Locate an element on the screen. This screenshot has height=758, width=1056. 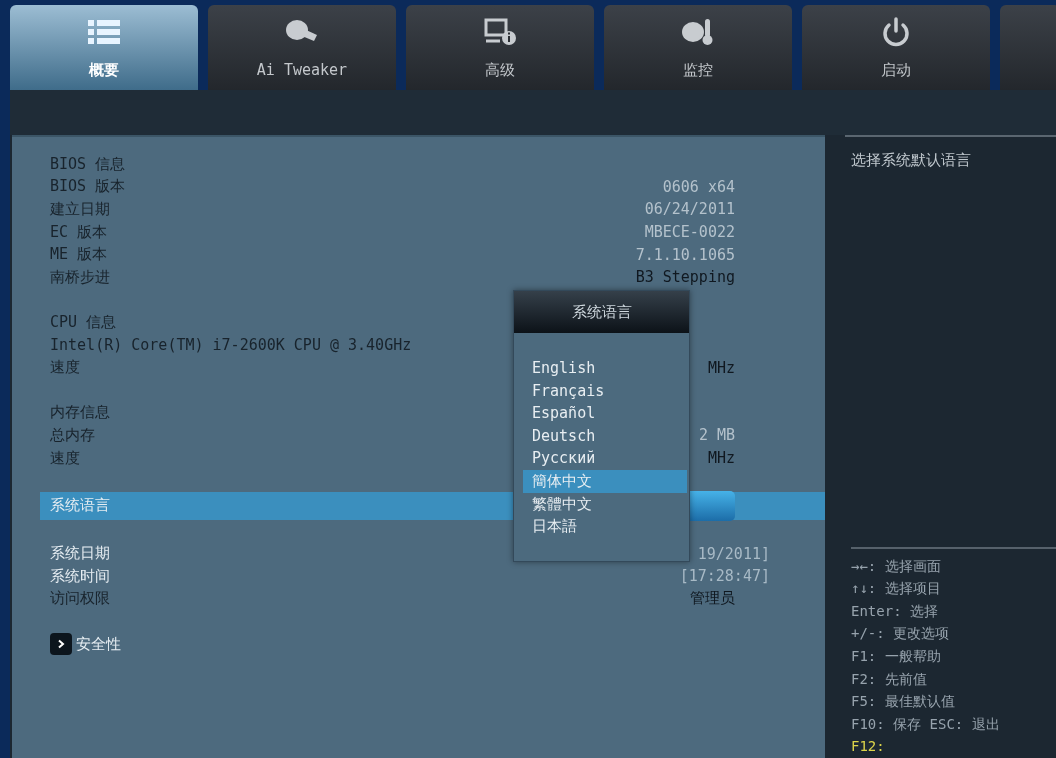
key-hint: F5: 最佳默认值 is located at coordinates (903, 702).